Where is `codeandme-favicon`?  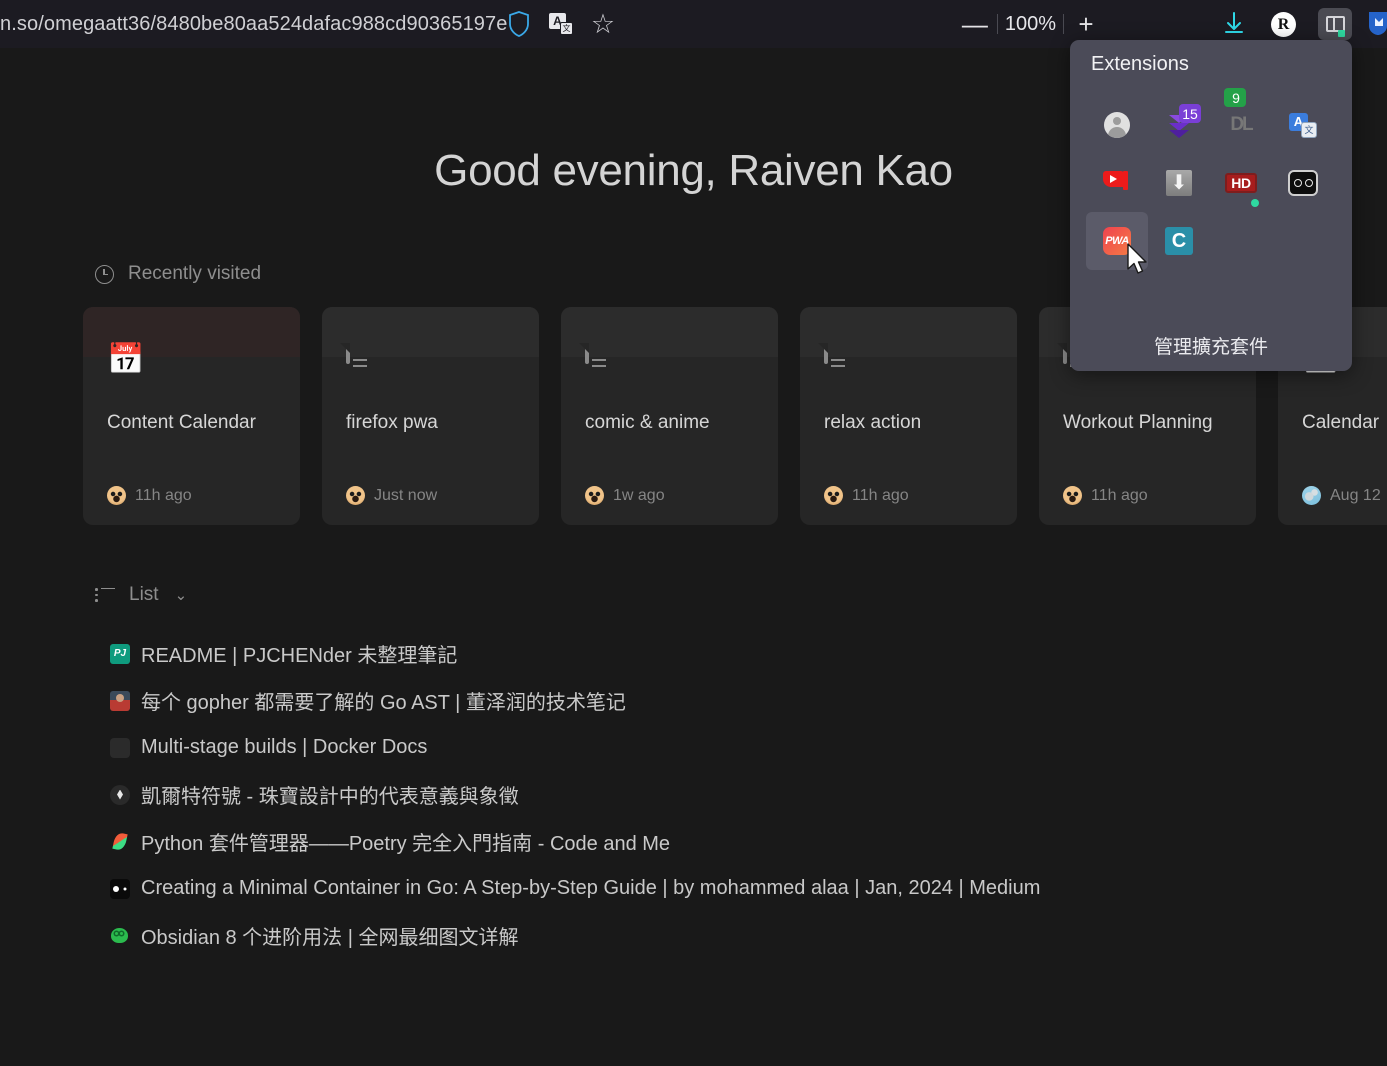
codeandme-favicon is located at coordinates (120, 842).